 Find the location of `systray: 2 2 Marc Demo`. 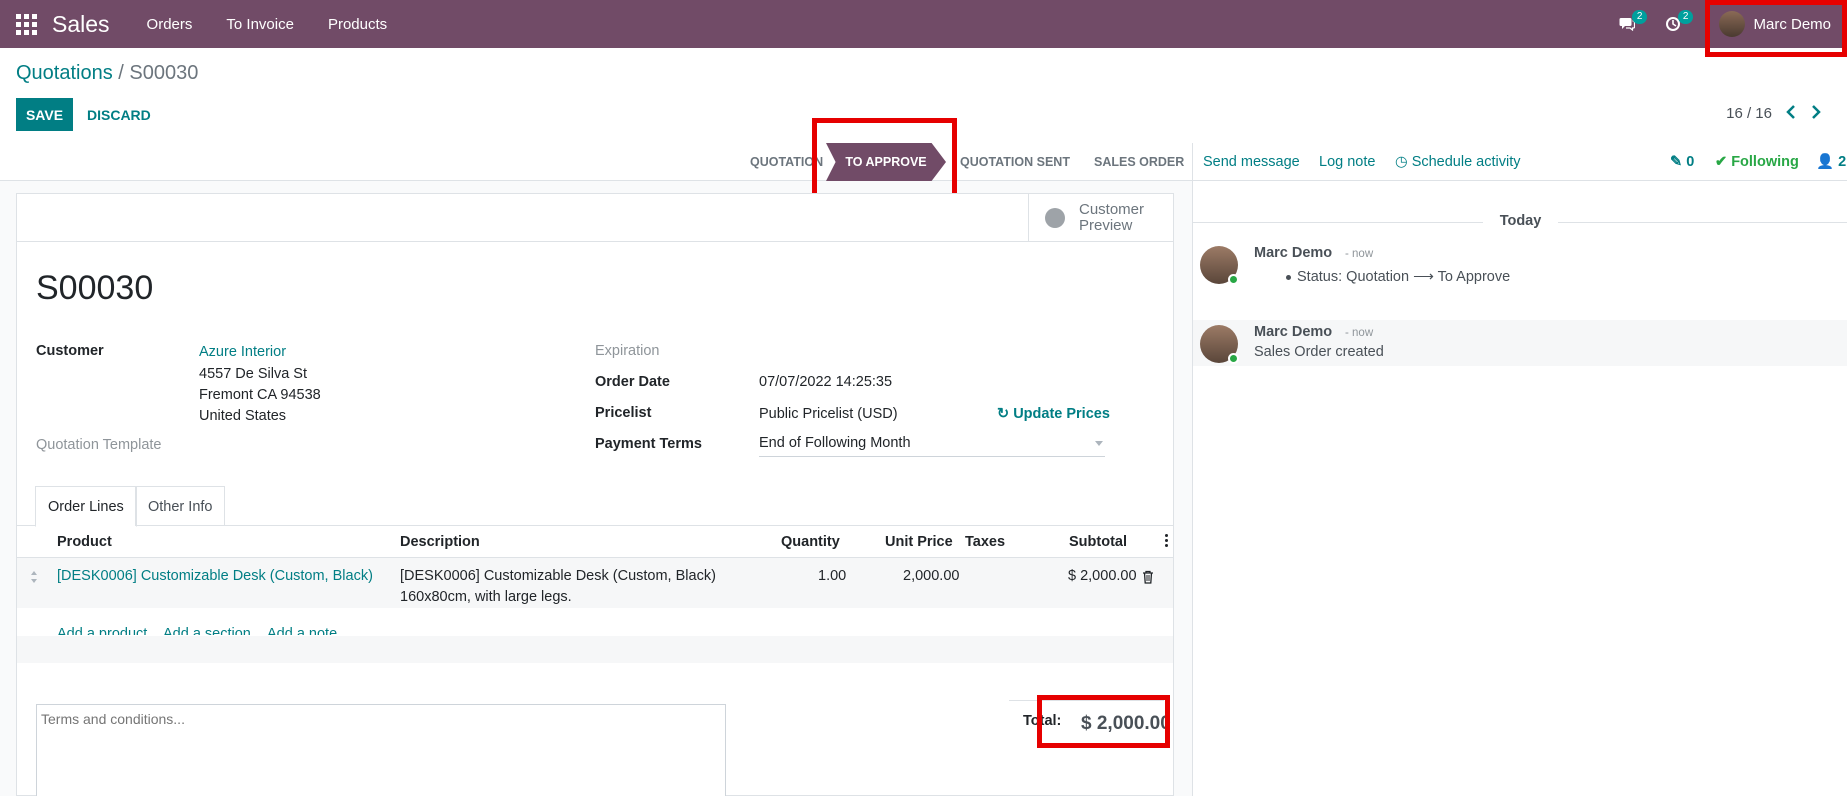

systray: 2 2 Marc Demo is located at coordinates (1730, 24).